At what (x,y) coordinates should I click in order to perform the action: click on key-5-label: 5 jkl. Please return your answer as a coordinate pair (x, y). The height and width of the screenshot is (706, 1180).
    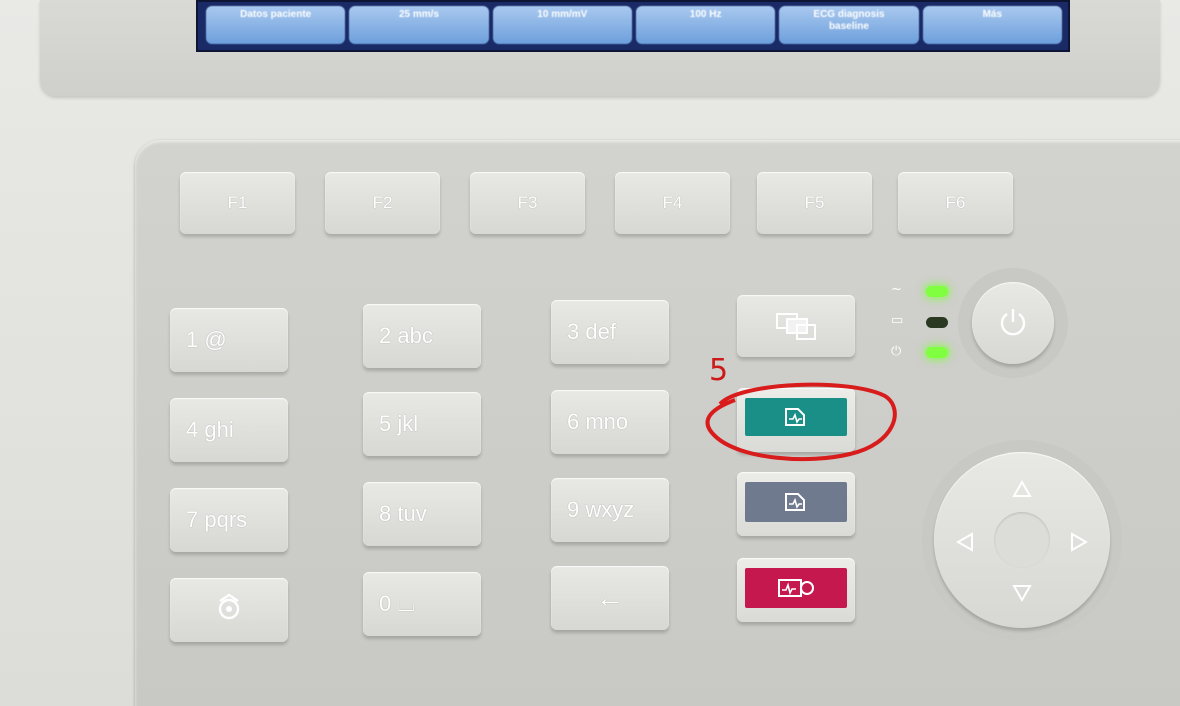
    Looking at the image, I should click on (399, 423).